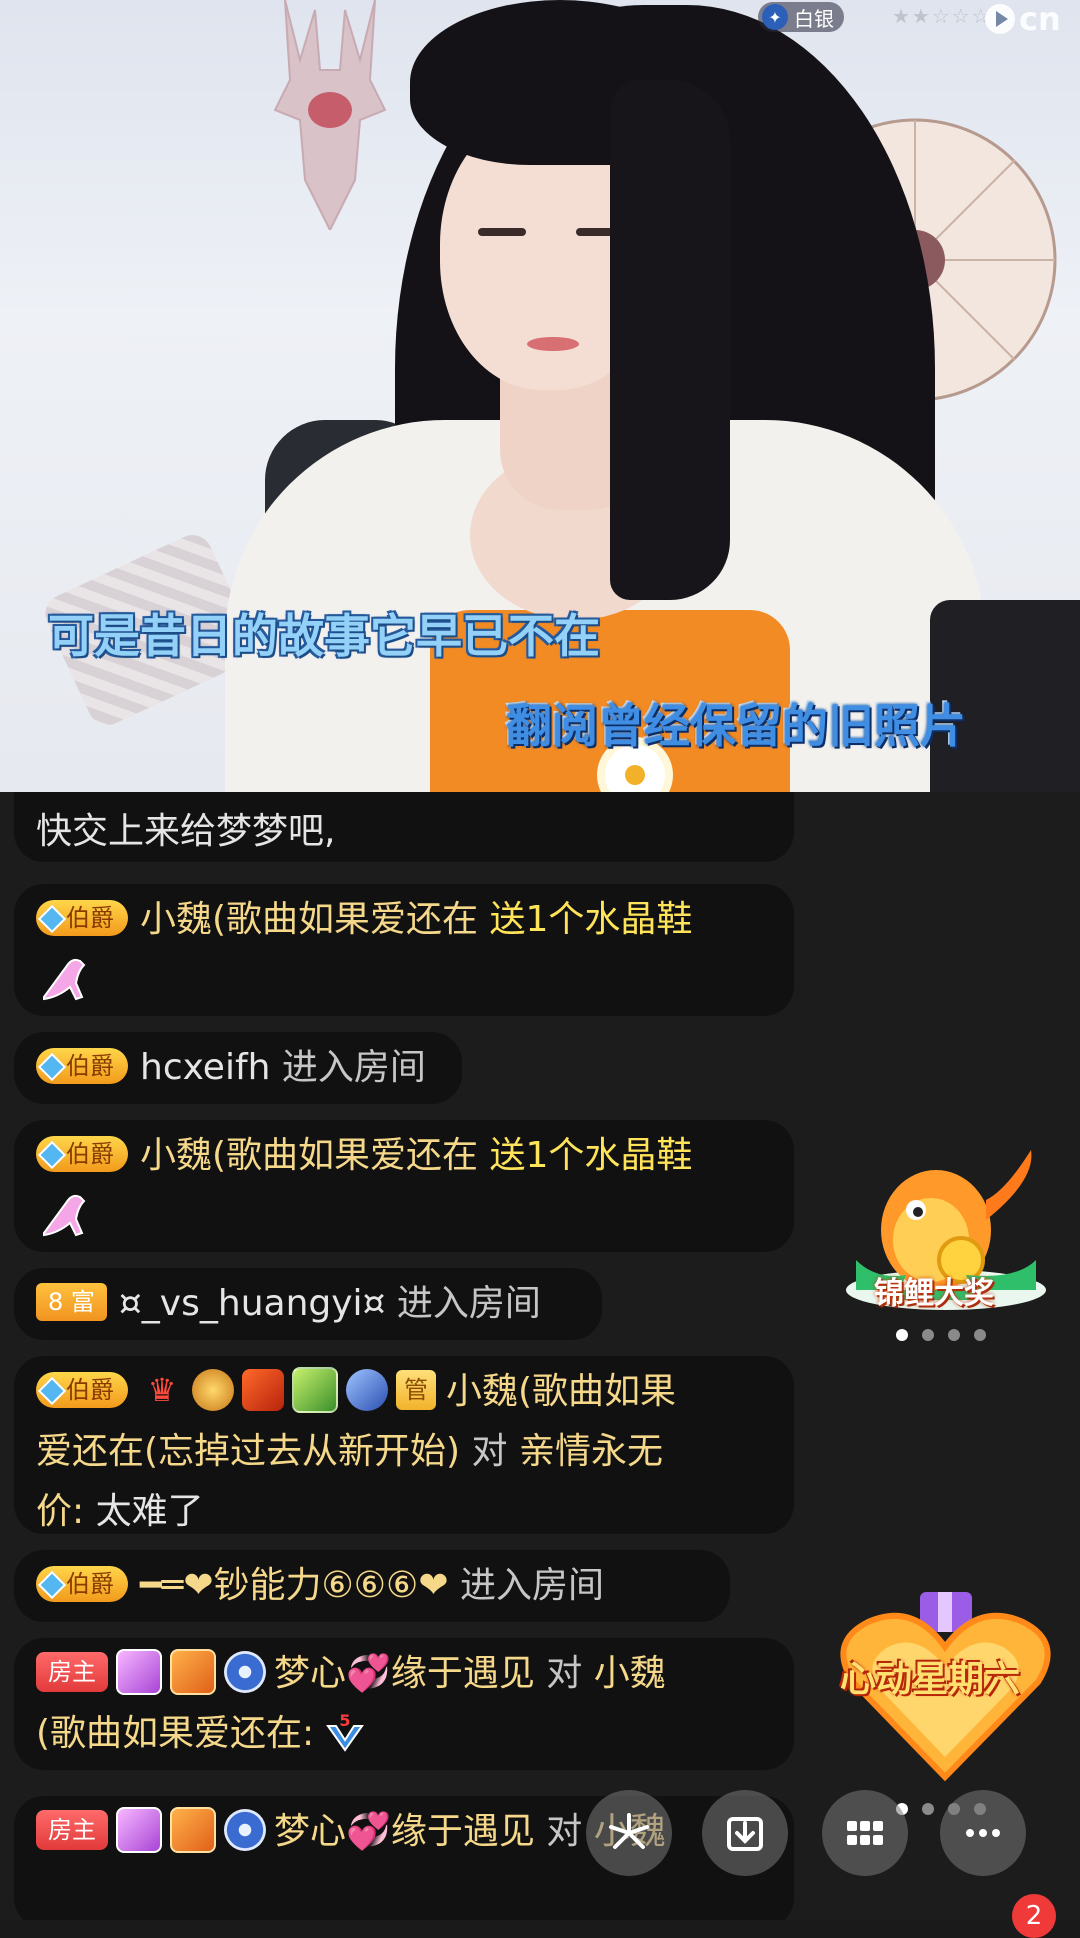 The height and width of the screenshot is (1938, 1080). I want to click on apps-button, so click(865, 1833).